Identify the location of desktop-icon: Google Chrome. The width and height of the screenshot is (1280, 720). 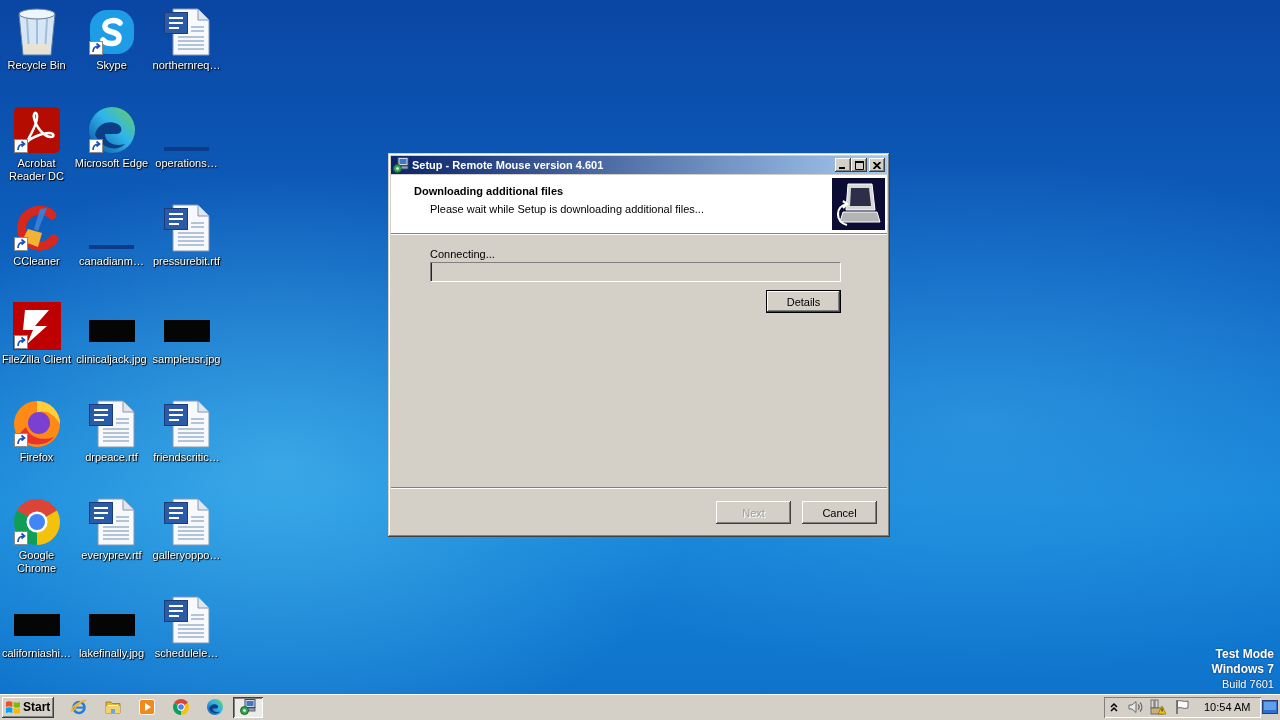
(37, 534).